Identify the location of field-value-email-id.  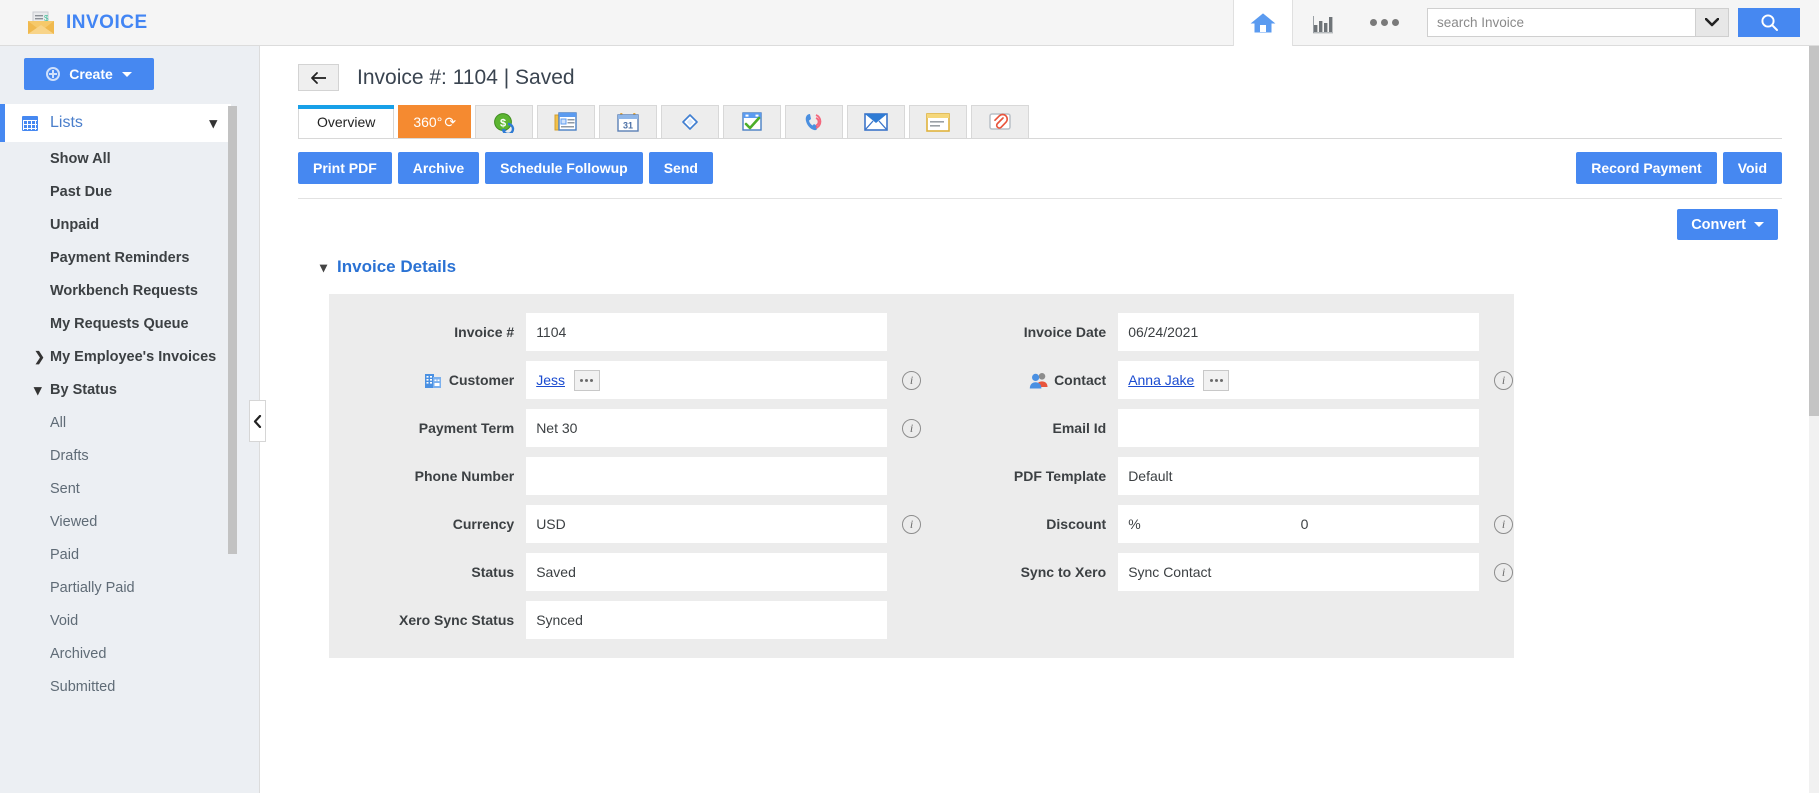
(1298, 428).